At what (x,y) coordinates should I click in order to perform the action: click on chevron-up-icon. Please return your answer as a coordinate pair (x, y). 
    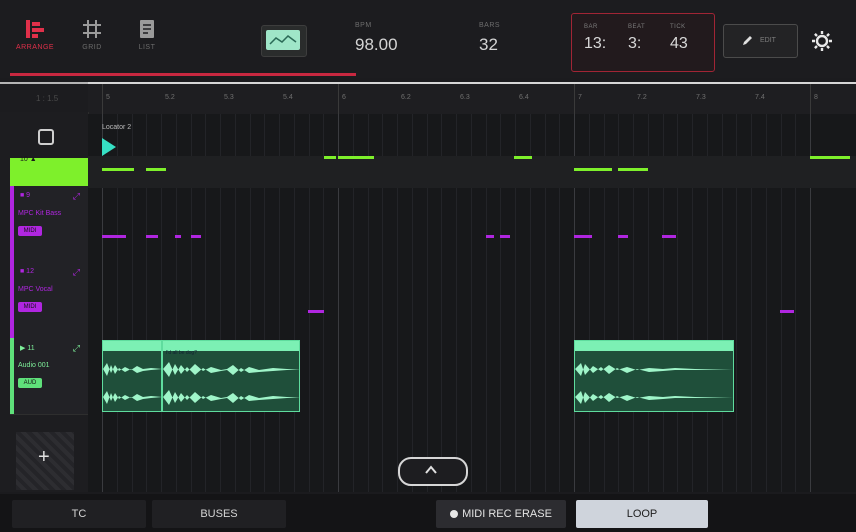
    Looking at the image, I should click on (431, 469).